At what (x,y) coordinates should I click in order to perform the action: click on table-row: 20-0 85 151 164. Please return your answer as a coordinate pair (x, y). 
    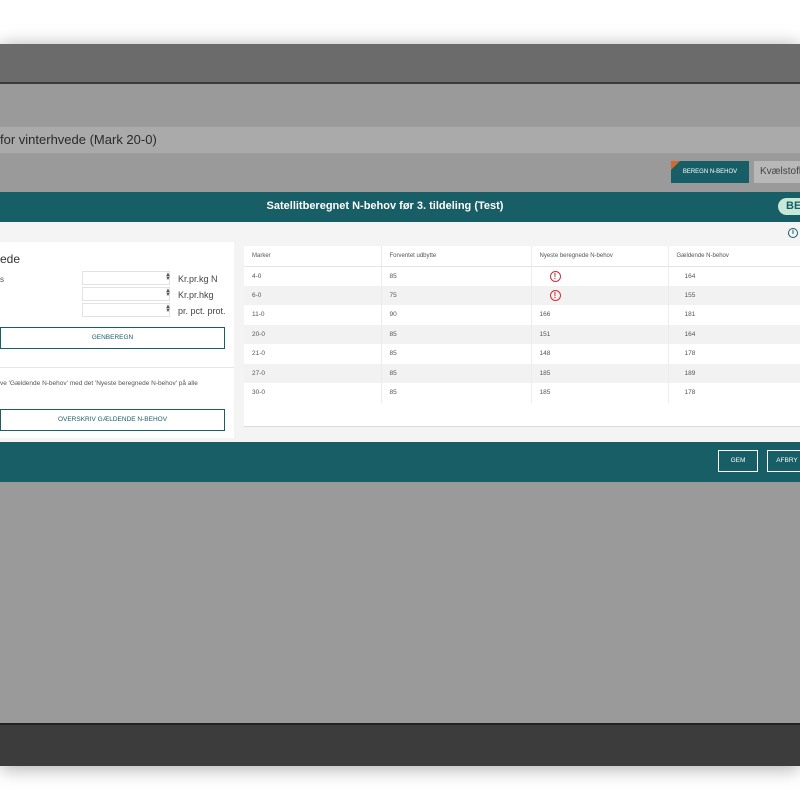
    Looking at the image, I should click on (522, 334).